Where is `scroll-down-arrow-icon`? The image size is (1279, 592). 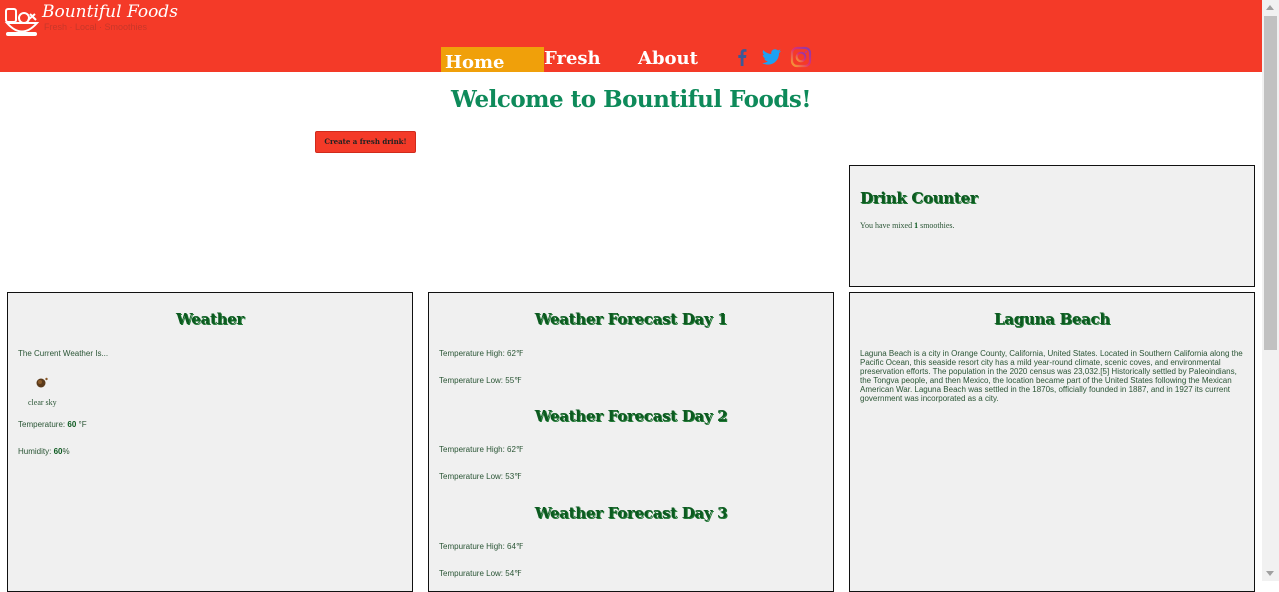 scroll-down-arrow-icon is located at coordinates (1270, 573).